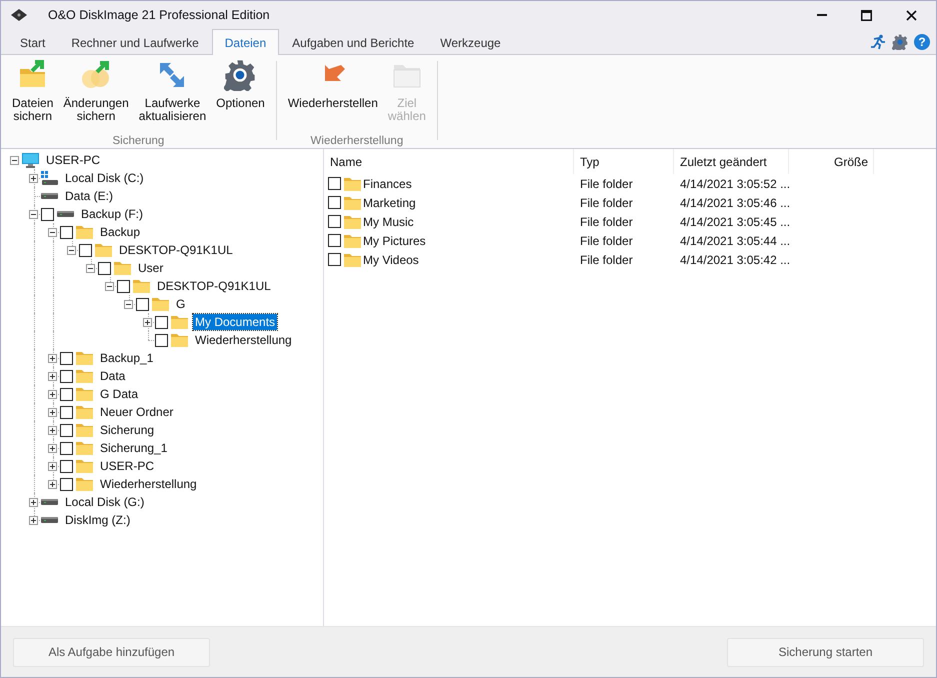 Image resolution: width=937 pixels, height=678 pixels. Describe the element at coordinates (32, 42) in the screenshot. I see `ribbon-tab: Start` at that location.